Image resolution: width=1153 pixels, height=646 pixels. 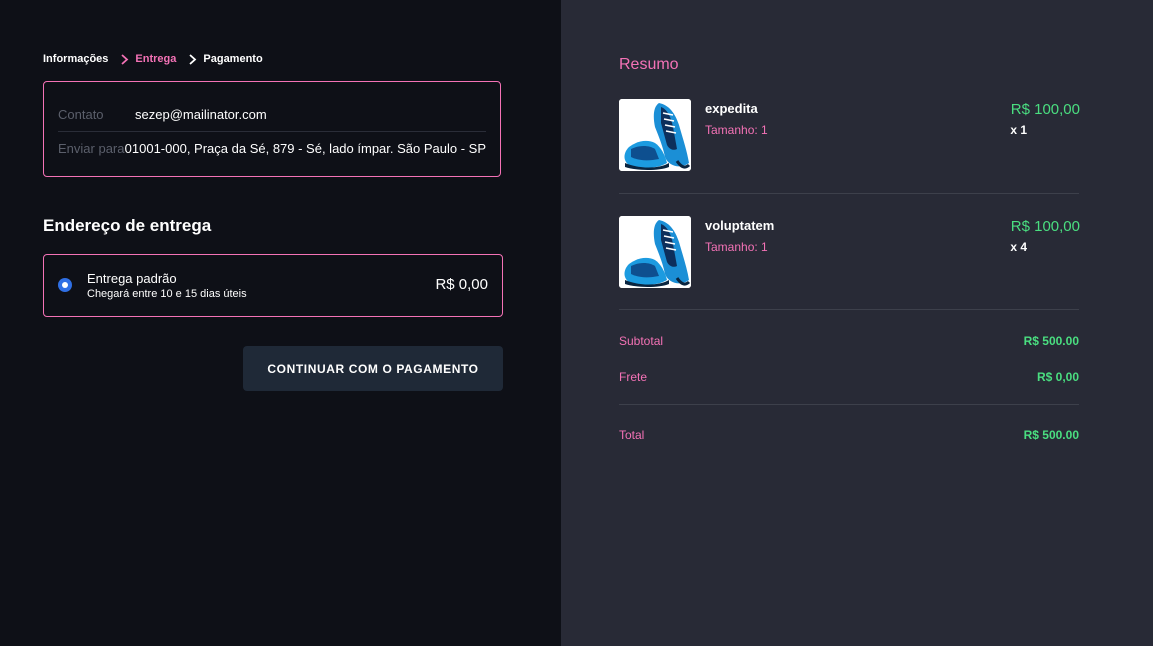 I want to click on contact-value: sezep@mailinator.com, so click(x=201, y=114).